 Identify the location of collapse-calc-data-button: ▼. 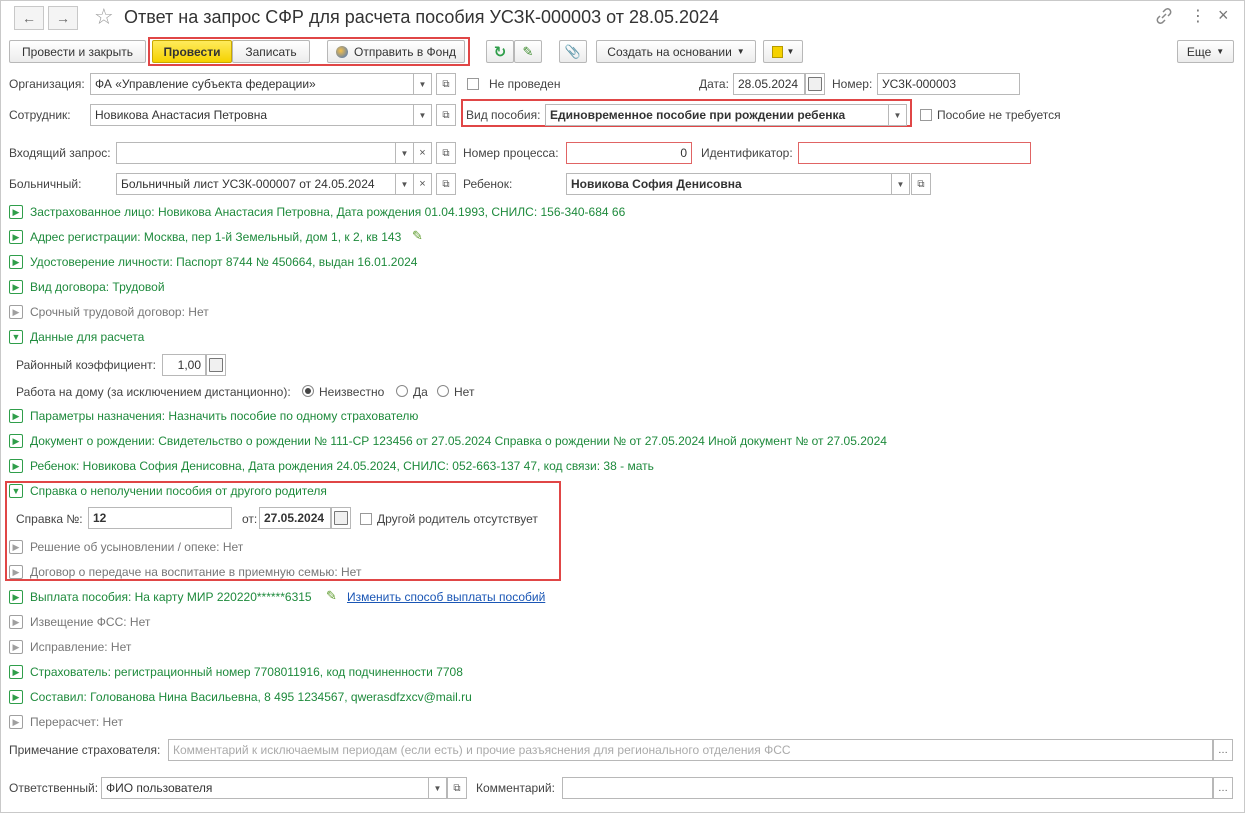
(16, 337).